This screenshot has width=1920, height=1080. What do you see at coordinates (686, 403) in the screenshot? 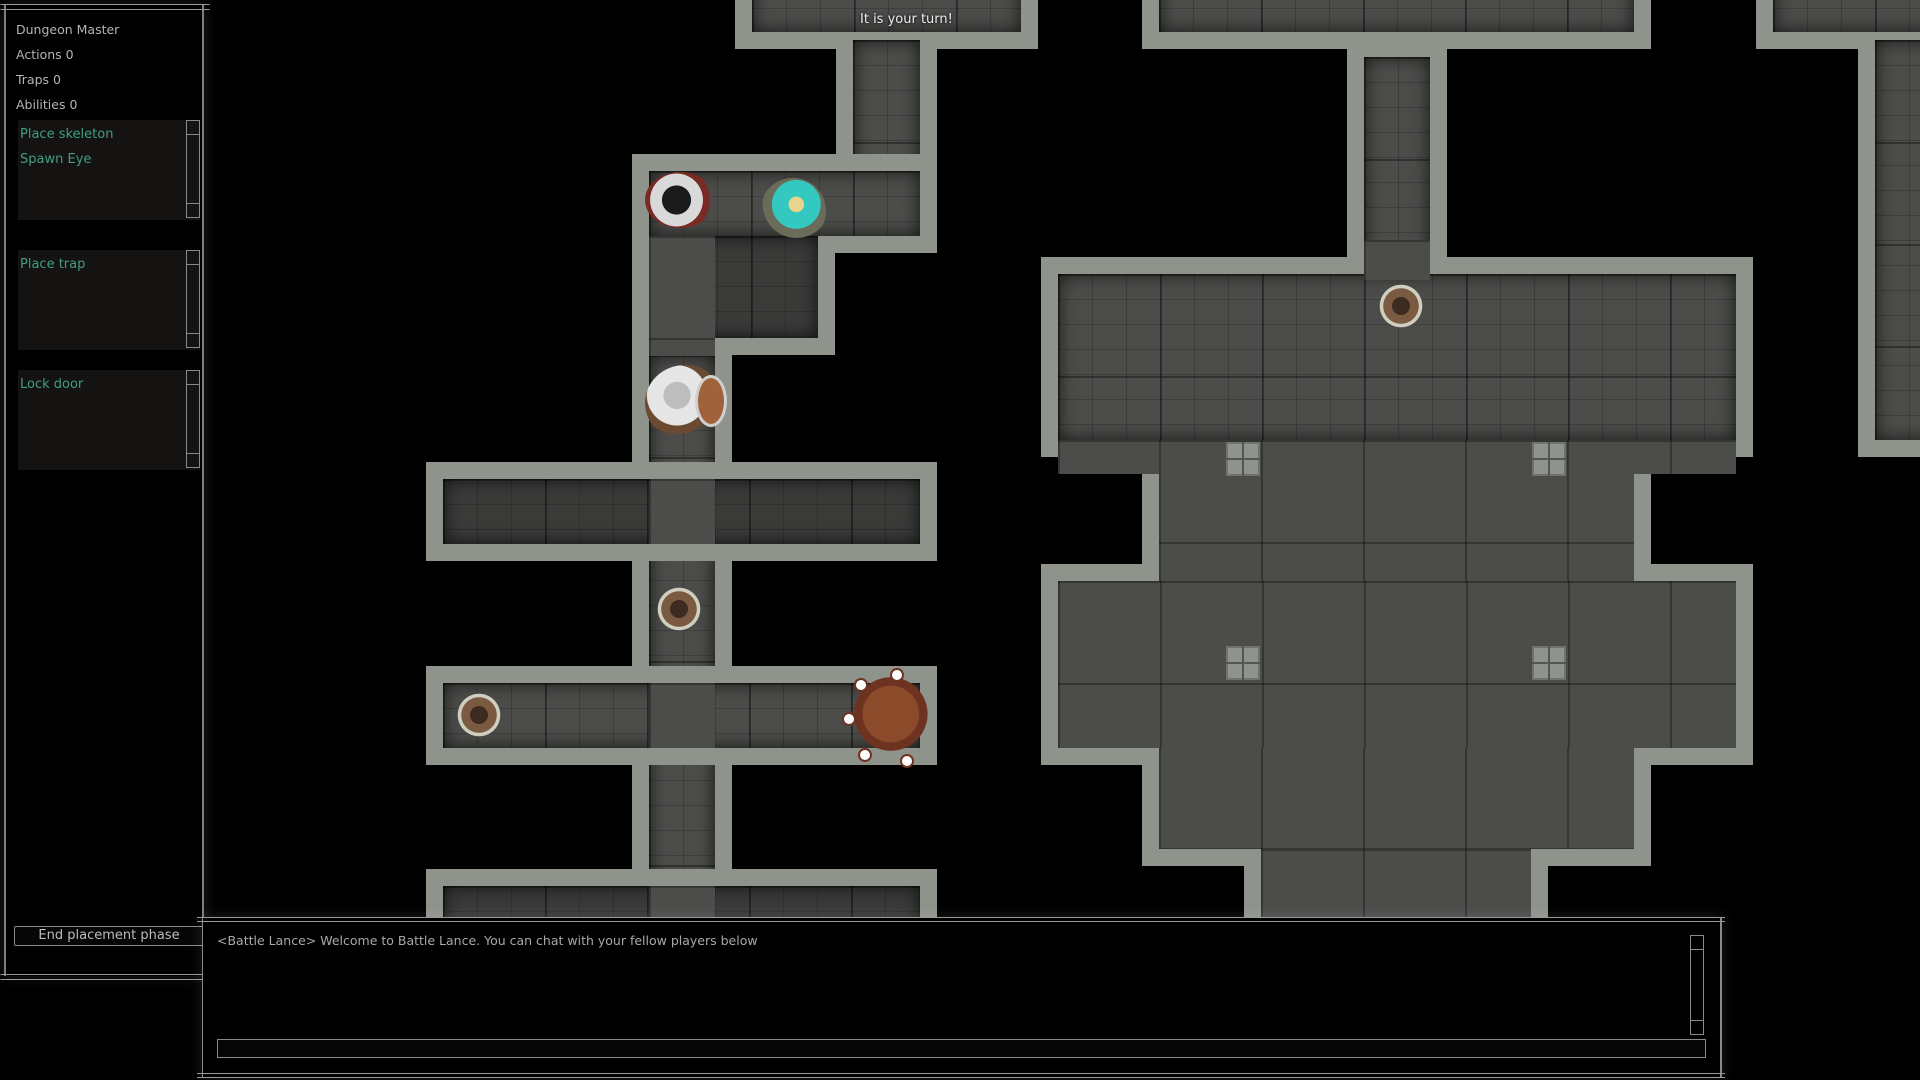
I see `dwarf-token` at bounding box center [686, 403].